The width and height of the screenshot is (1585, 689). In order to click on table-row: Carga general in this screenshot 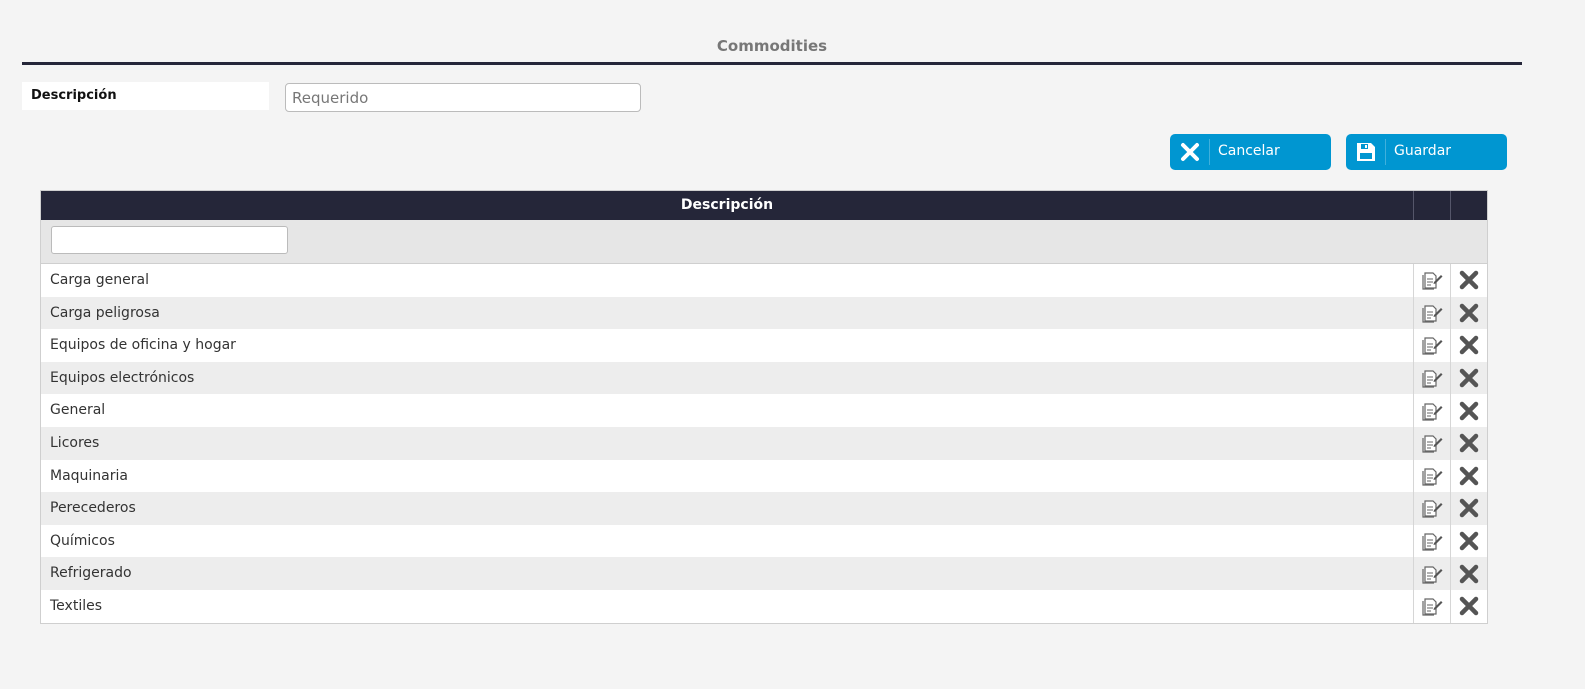, I will do `click(764, 280)`.